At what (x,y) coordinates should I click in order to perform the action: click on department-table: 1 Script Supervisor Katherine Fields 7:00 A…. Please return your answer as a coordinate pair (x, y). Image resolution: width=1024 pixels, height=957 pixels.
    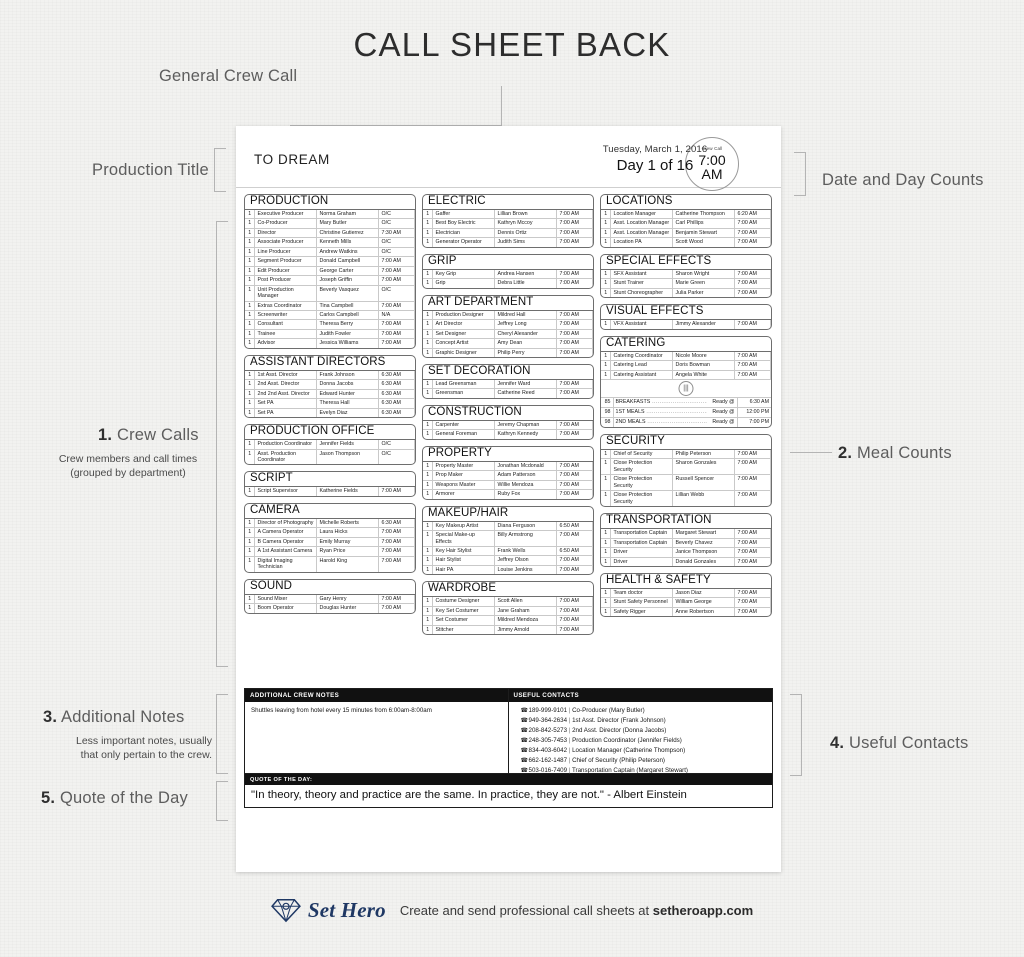
    Looking at the image, I should click on (330, 491).